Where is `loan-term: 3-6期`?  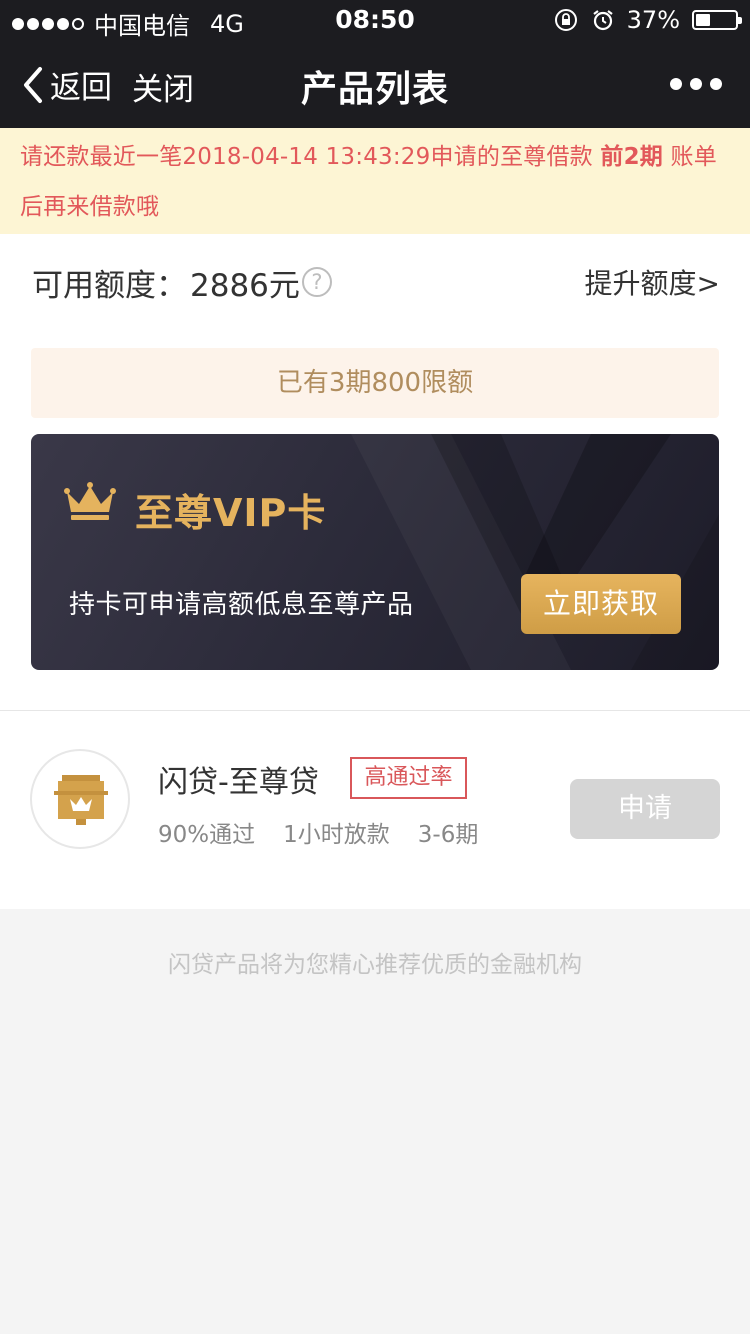 loan-term: 3-6期 is located at coordinates (448, 835).